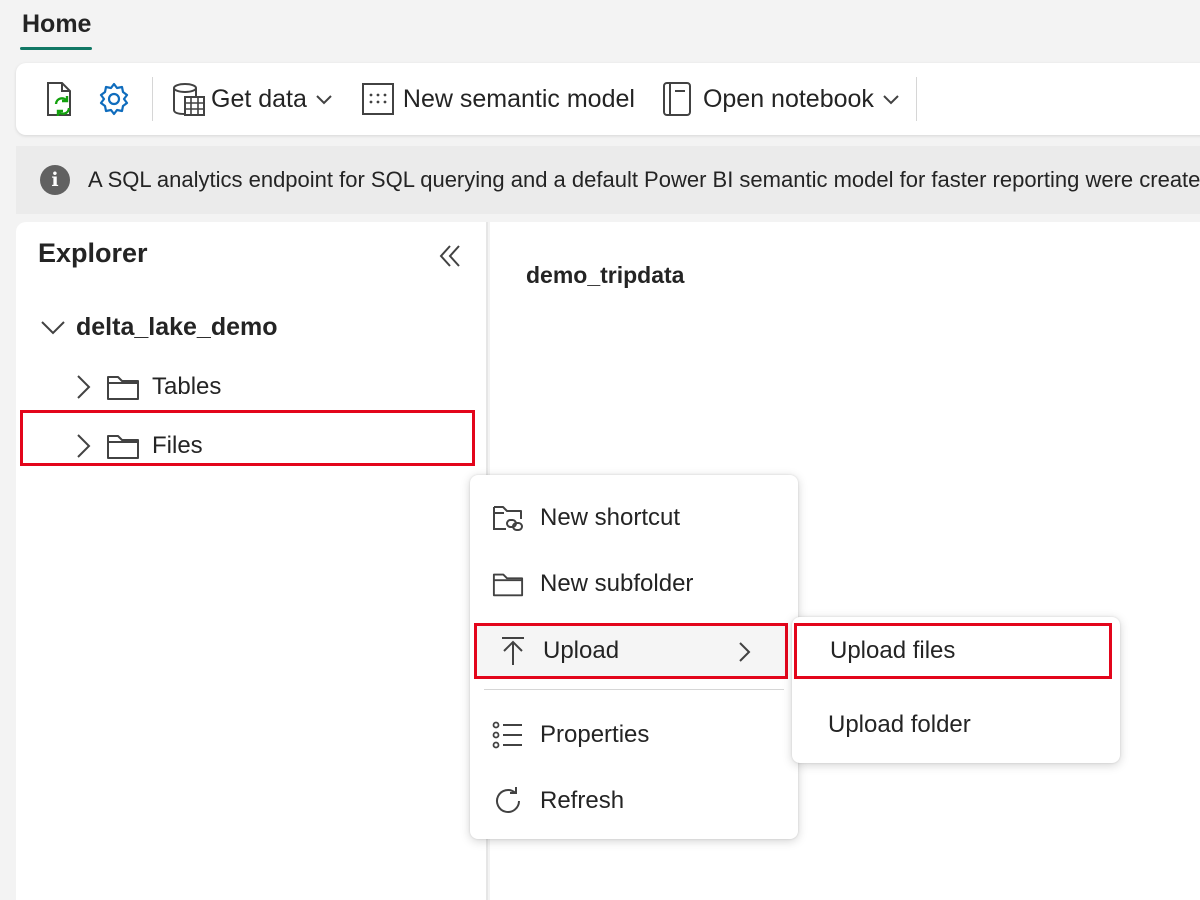 This screenshot has width=1200, height=900. Describe the element at coordinates (60, 99) in the screenshot. I see `refresh-document-icon` at that location.